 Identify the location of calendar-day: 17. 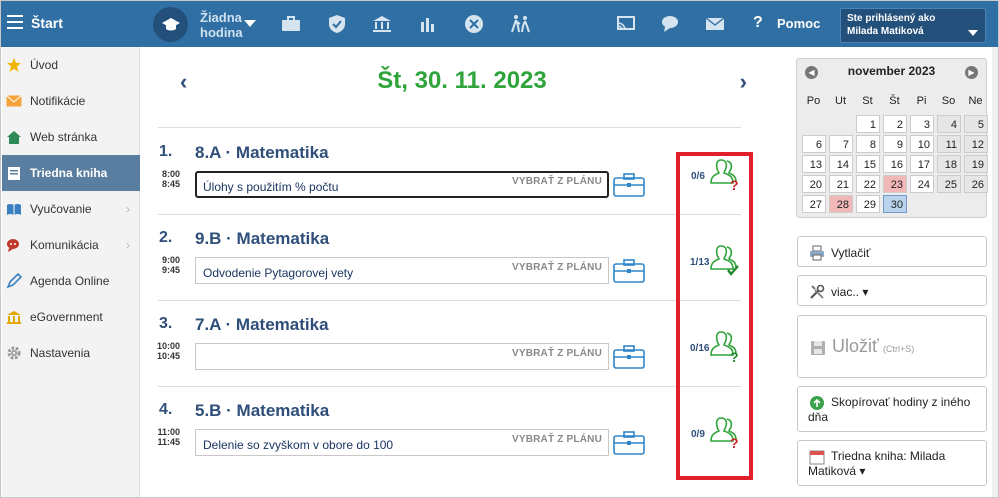
(922, 164).